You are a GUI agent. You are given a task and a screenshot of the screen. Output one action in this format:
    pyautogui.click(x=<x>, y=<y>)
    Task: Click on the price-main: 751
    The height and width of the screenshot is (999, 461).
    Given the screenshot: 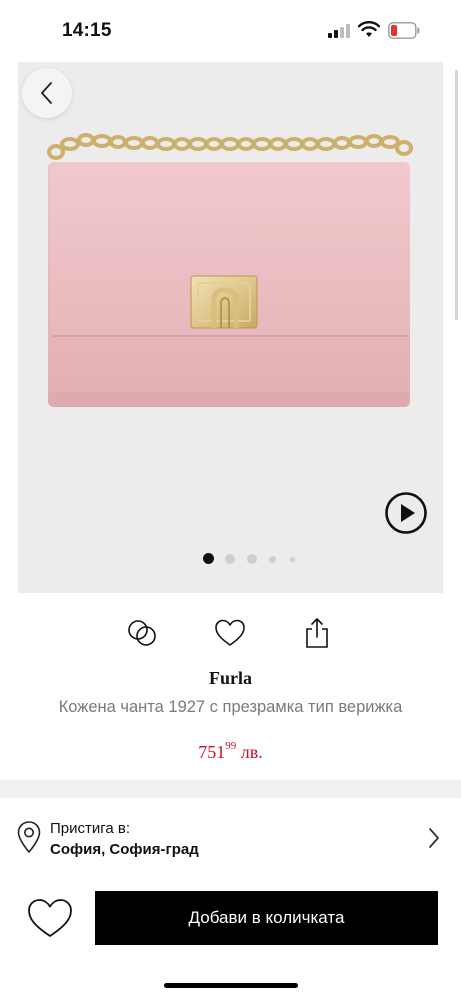 What is the action you would take?
    pyautogui.click(x=212, y=752)
    